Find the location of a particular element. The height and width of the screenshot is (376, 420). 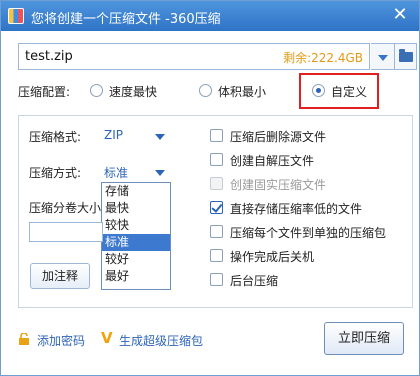

window-title: 您将创建一个压缩文件 -360压缩 is located at coordinates (126, 19).